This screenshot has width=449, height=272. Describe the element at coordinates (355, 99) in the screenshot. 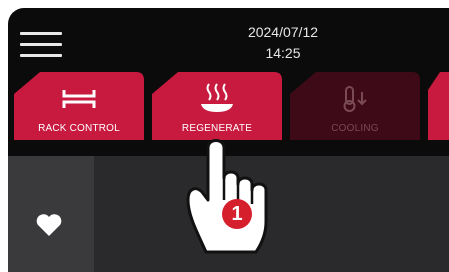

I see `thermometer-down-icon` at that location.